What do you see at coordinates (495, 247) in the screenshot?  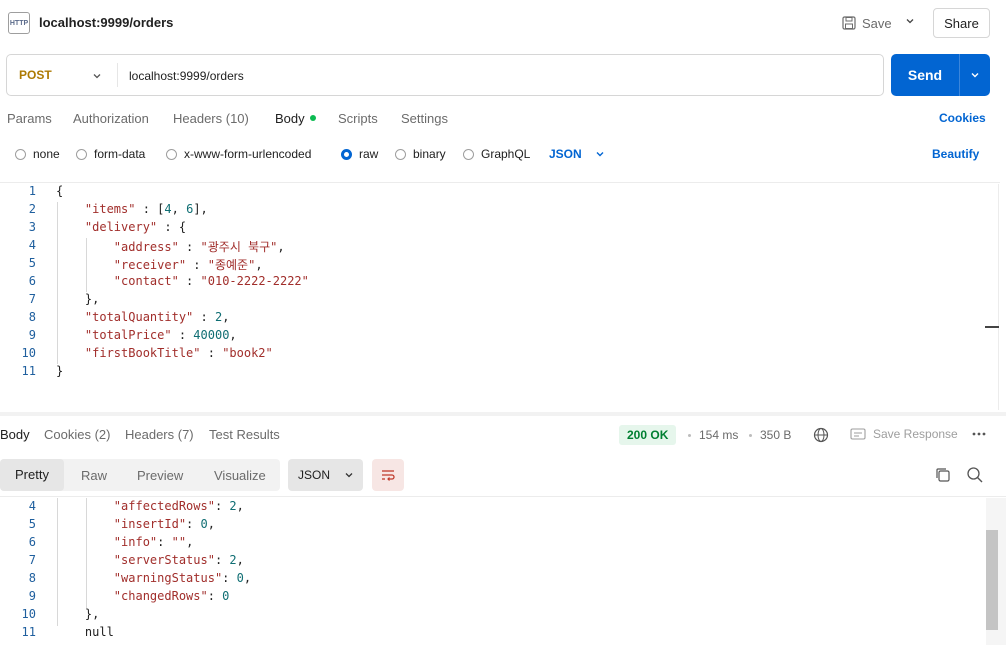 I see `code-line: 4 "address" : "광주시 북구",` at bounding box center [495, 247].